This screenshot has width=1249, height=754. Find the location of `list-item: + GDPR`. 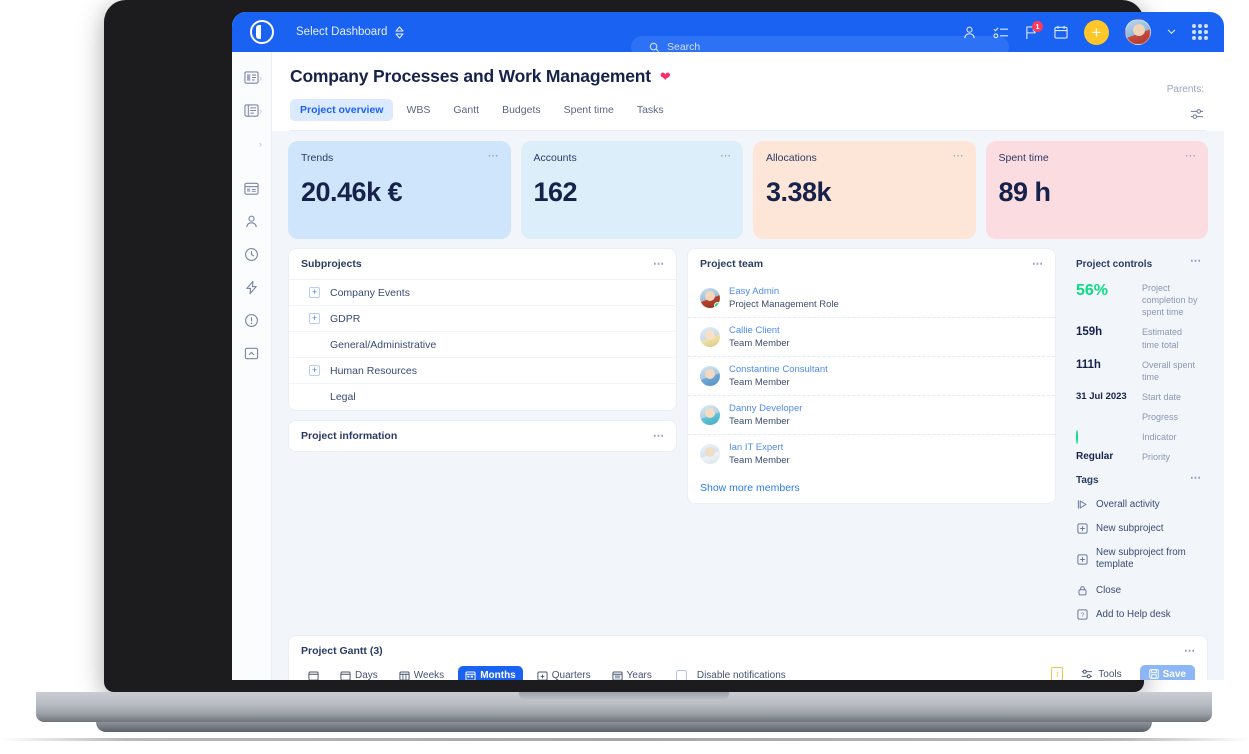

list-item: + GDPR is located at coordinates (482, 319).